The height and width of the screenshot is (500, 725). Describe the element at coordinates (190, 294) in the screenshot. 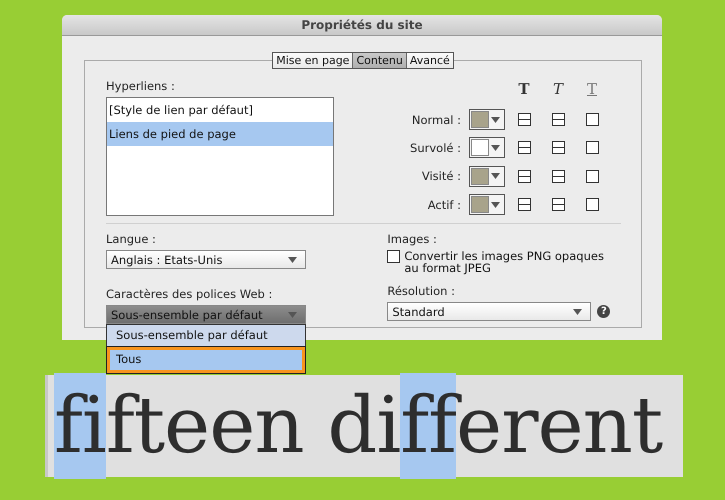

I see `field-label: Caractères des polices Web :` at that location.